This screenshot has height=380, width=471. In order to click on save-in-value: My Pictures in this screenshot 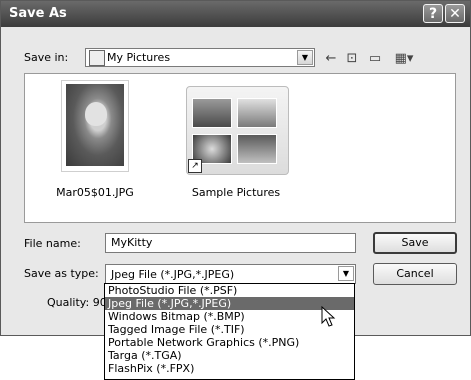, I will do `click(139, 57)`.